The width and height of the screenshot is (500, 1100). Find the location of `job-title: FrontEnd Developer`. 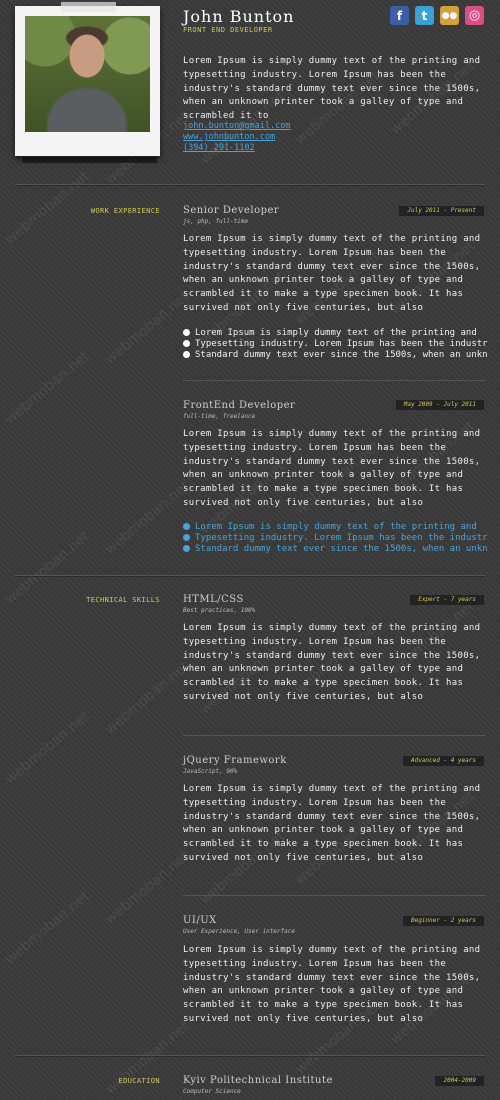

job-title: FrontEnd Developer is located at coordinates (239, 405).